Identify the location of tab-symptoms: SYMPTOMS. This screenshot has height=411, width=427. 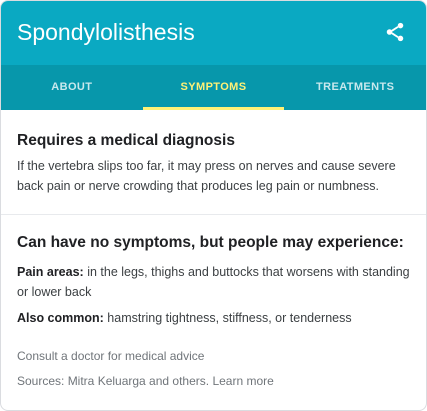
(213, 87).